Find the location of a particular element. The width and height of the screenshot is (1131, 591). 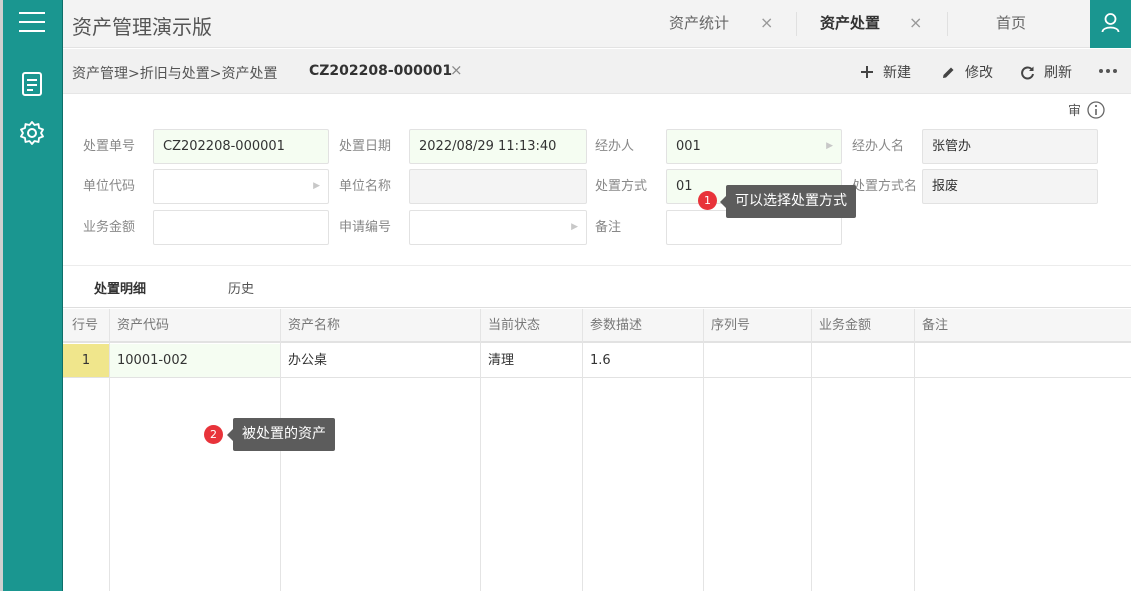

remark-label: 备注 is located at coordinates (608, 227).